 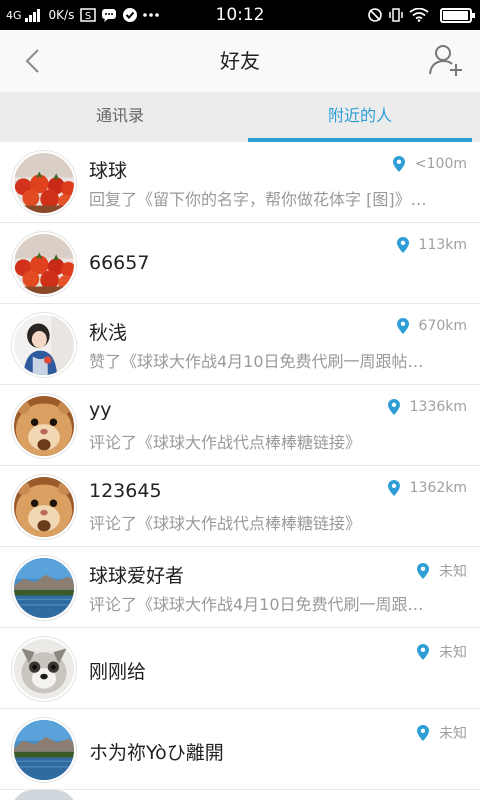 I want to click on person-name: 123645, so click(x=125, y=491).